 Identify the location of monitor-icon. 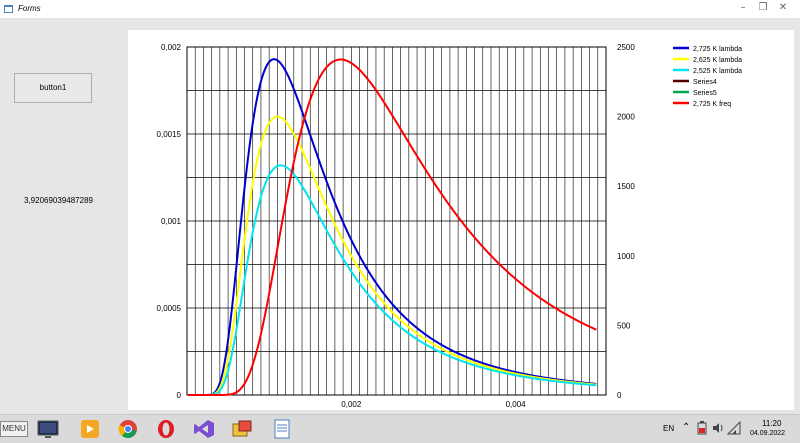
(48, 429).